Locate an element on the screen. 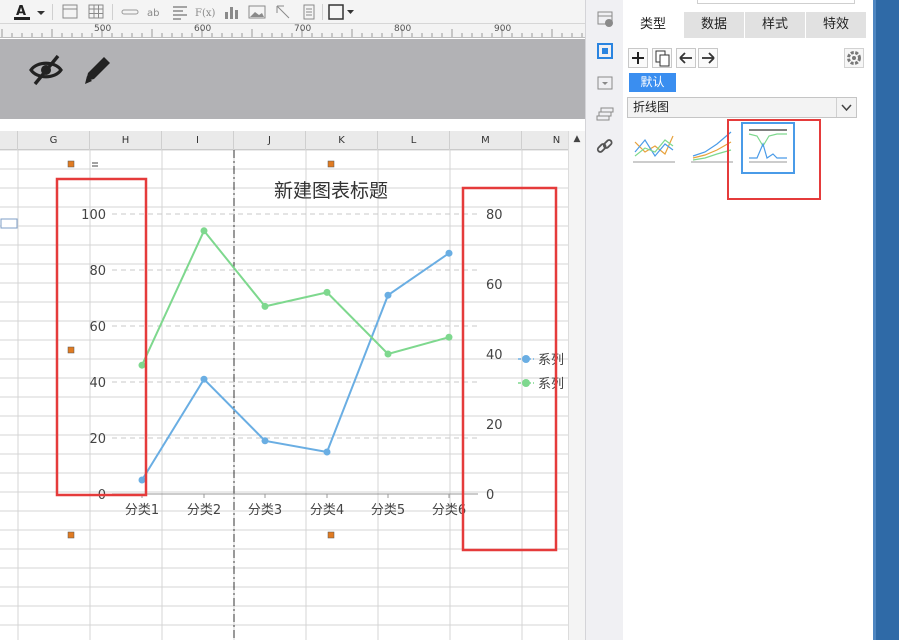 The height and width of the screenshot is (640, 899). arrow-left-icon is located at coordinates (686, 58).